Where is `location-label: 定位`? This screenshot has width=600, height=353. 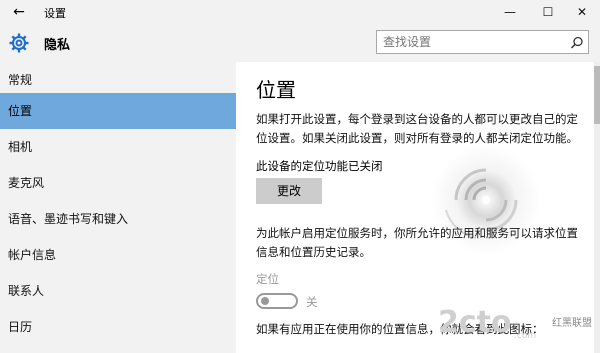 location-label: 定位 is located at coordinates (267, 279).